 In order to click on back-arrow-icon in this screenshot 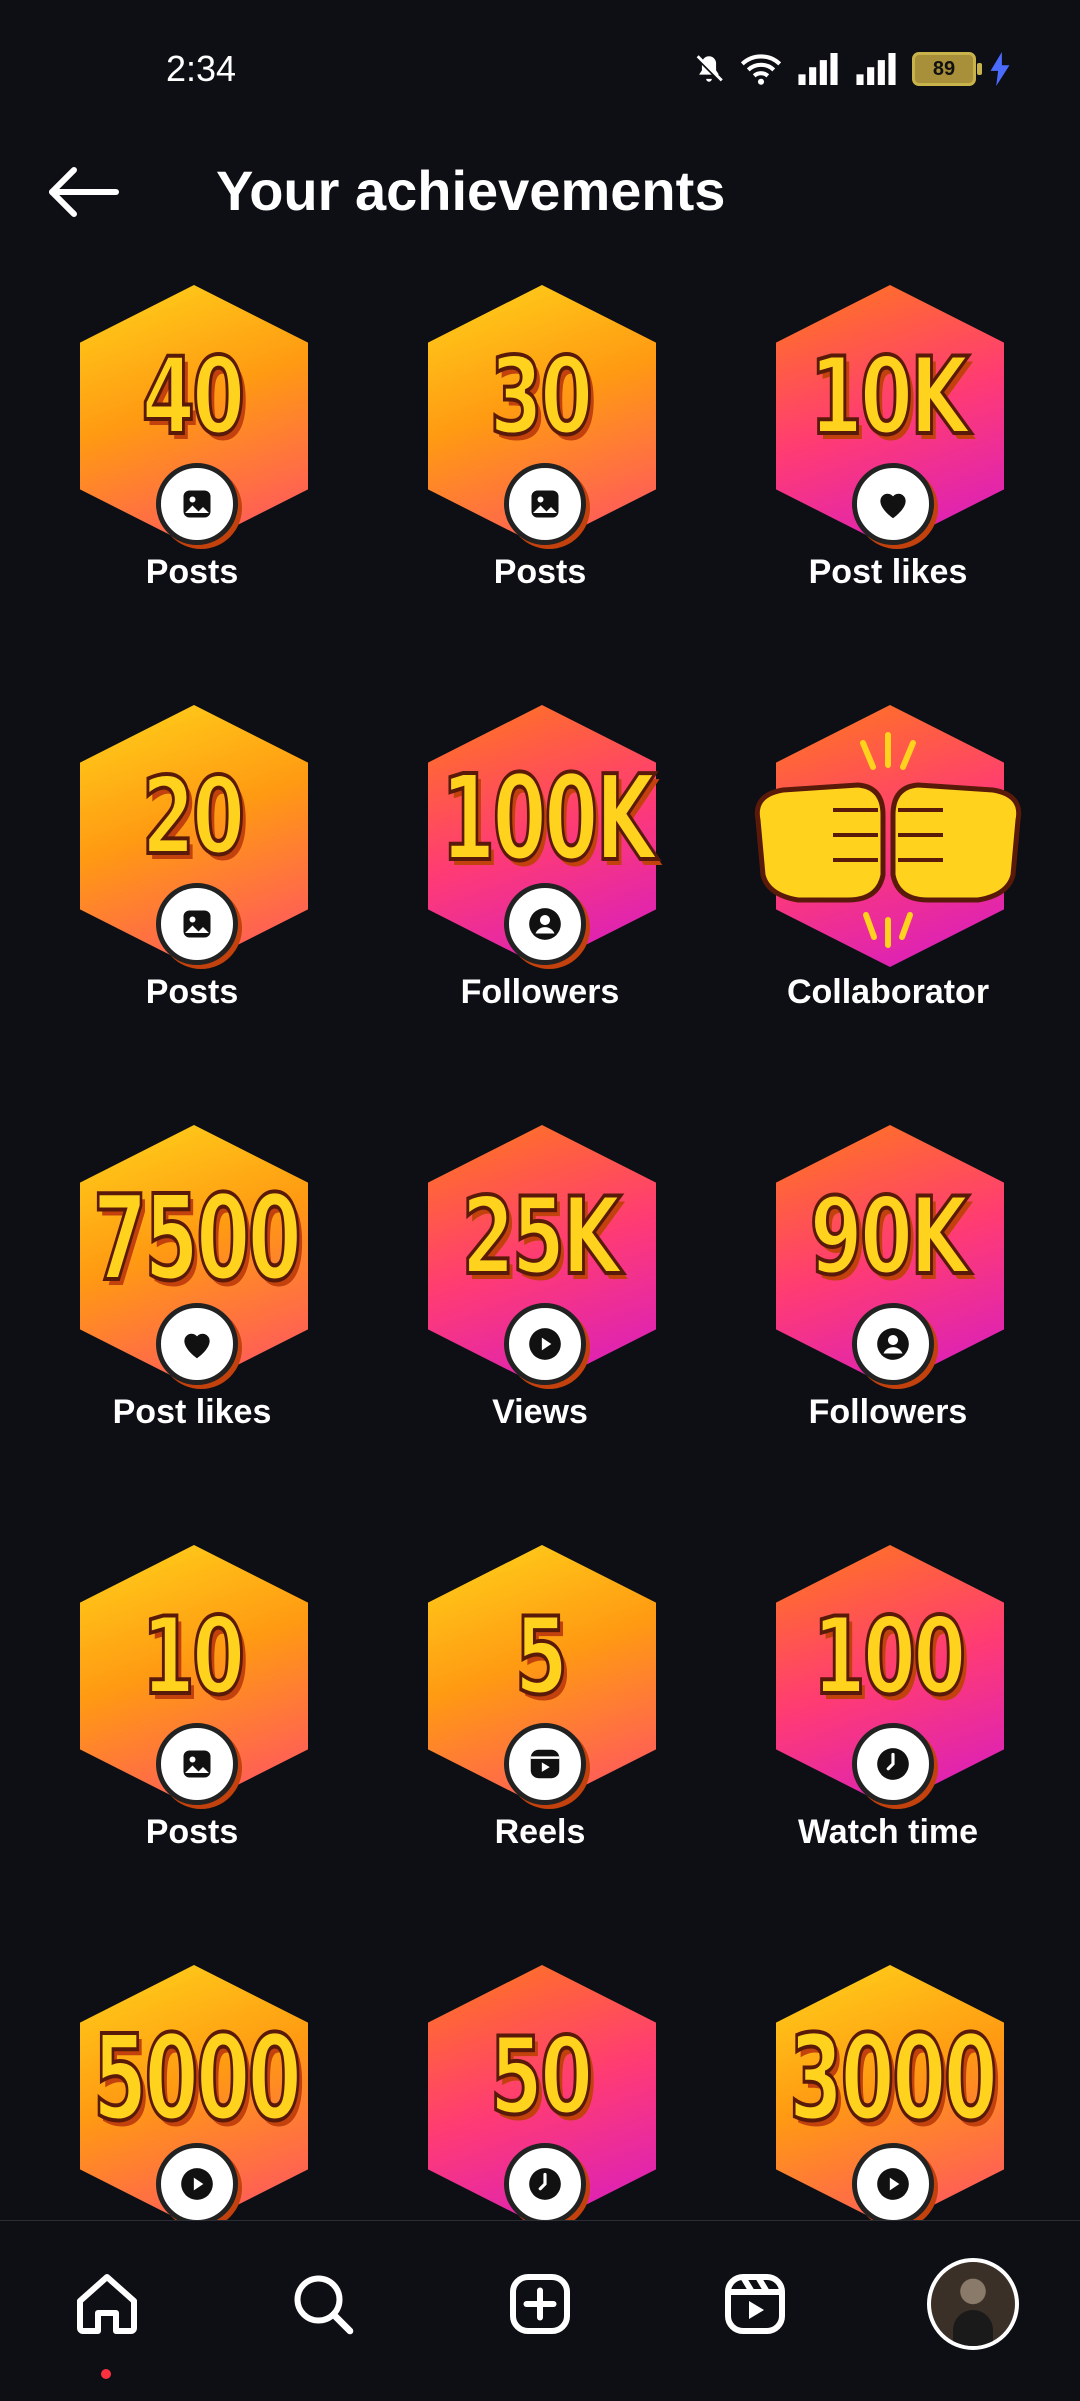, I will do `click(84, 192)`.